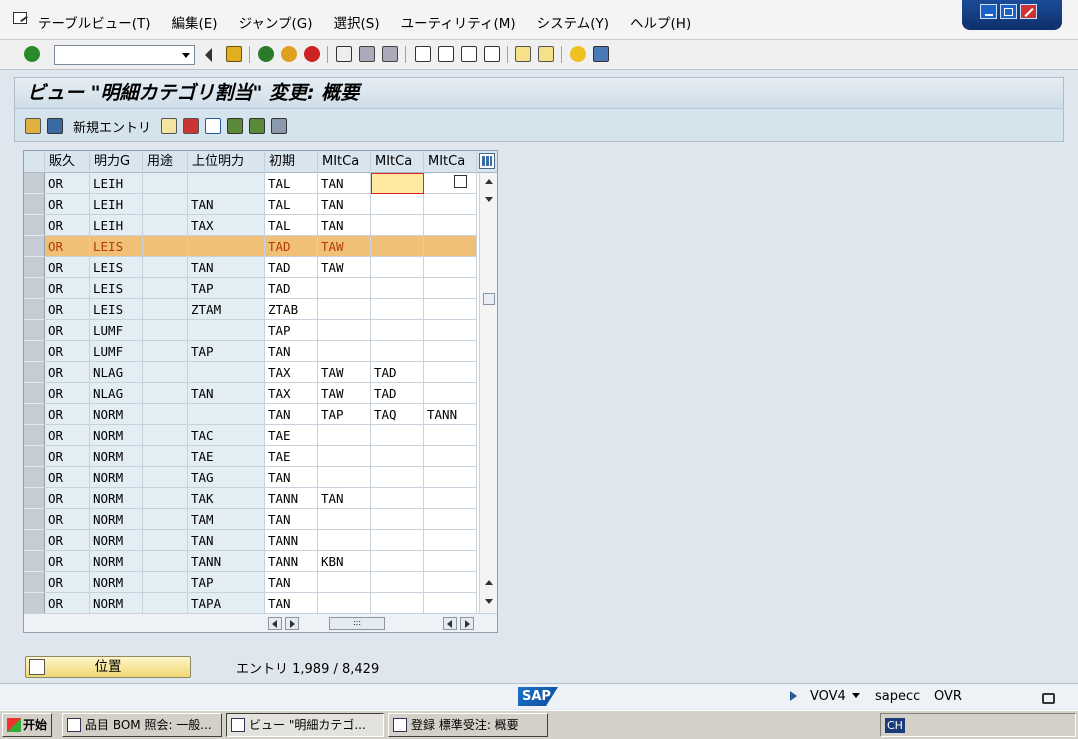  Describe the element at coordinates (213, 126) in the screenshot. I see `undo-icon` at that location.